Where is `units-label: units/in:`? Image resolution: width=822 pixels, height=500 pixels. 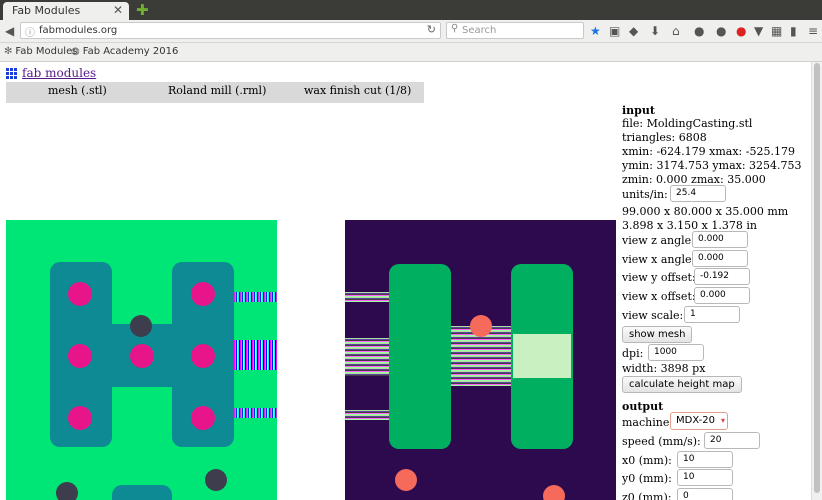
units-label: units/in: is located at coordinates (645, 194).